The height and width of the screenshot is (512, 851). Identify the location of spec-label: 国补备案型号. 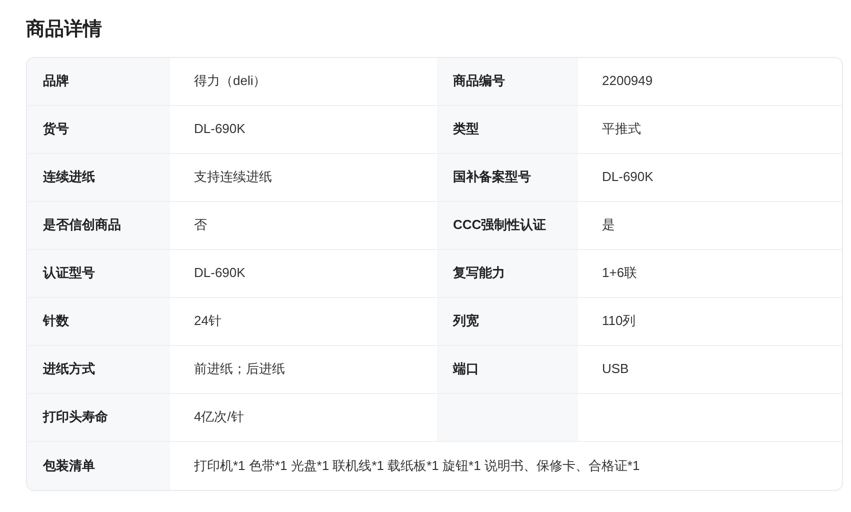
(507, 178).